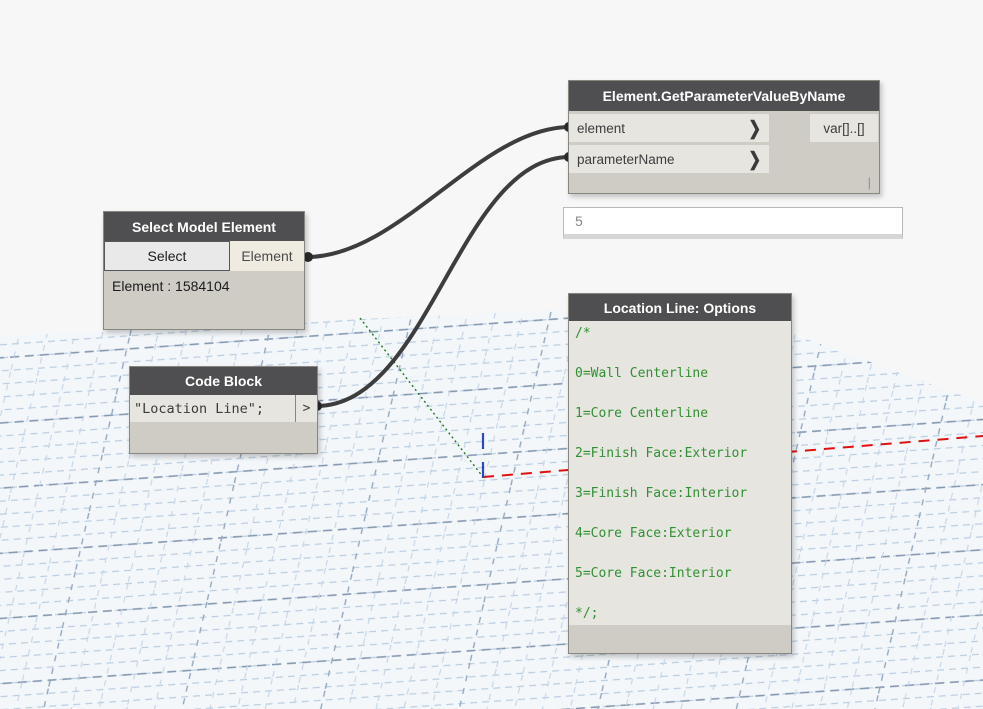  Describe the element at coordinates (212, 408) in the screenshot. I see `code-block-expression: "Location Line";` at that location.